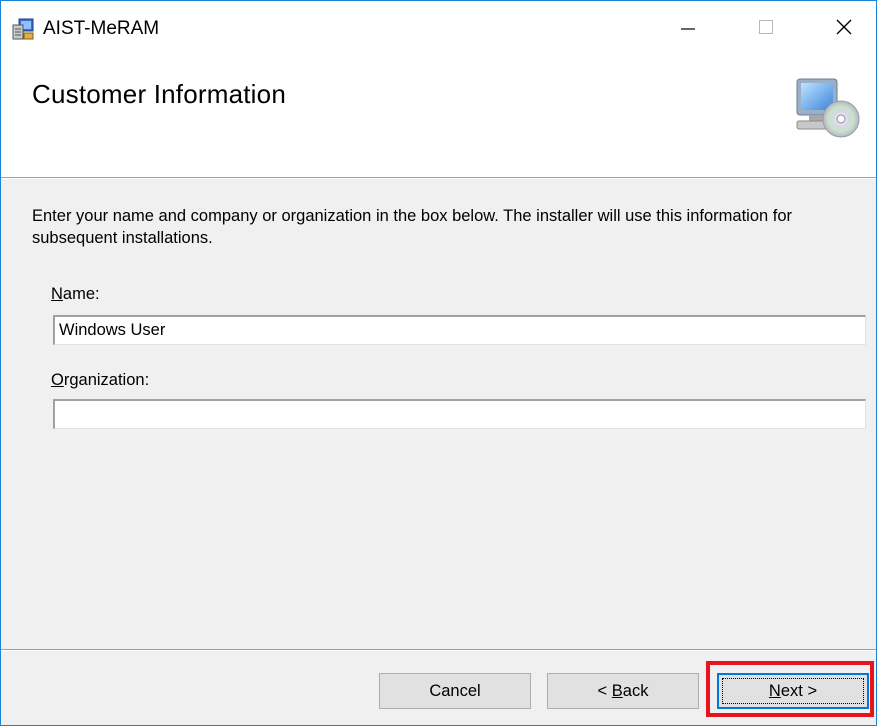 This screenshot has width=877, height=726. I want to click on name-label-access-key: N, so click(57, 294).